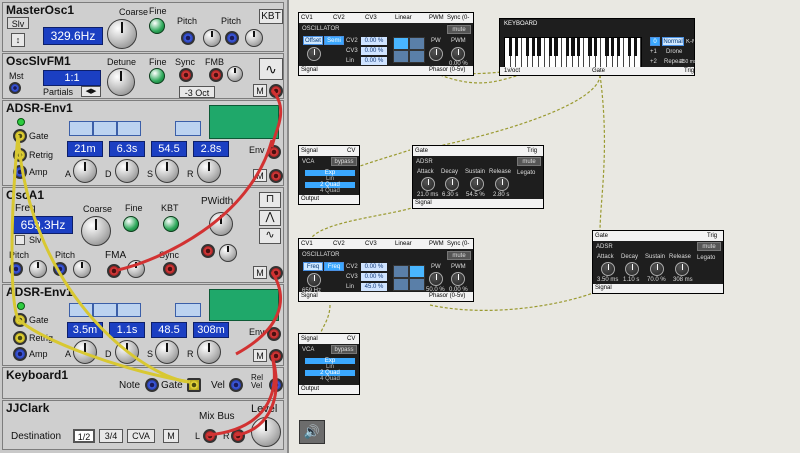 Image resolution: width=800 pixels, height=453 pixels. What do you see at coordinates (197, 92) in the screenshot?
I see `octave-button: -3 Oct` at bounding box center [197, 92].